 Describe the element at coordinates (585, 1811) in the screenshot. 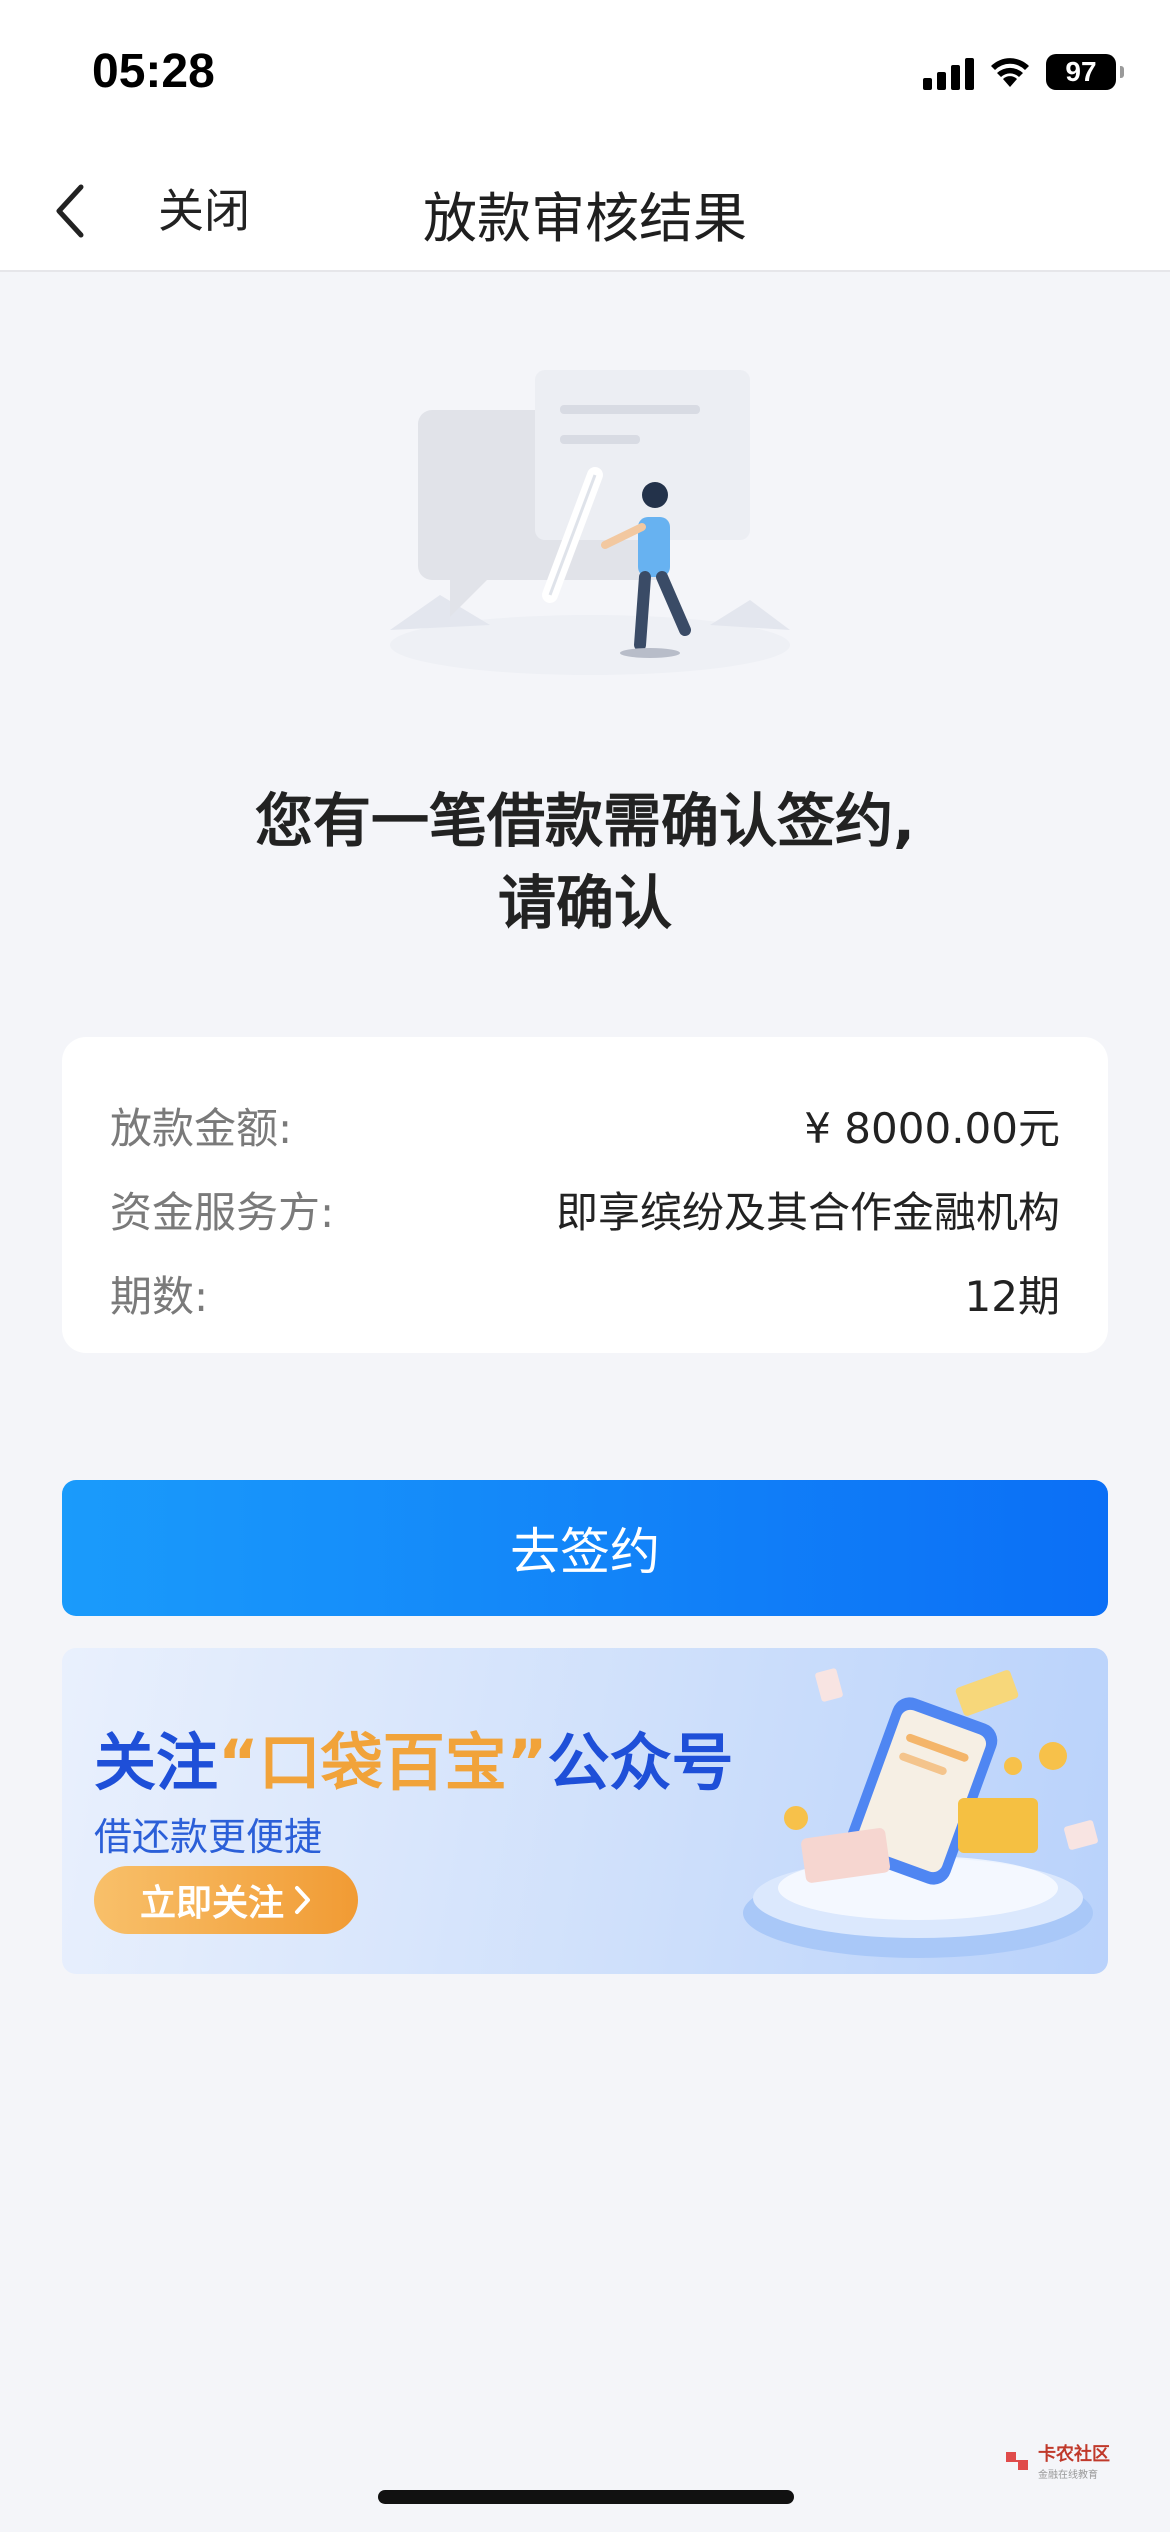

I see `follow-banner: 关注“口袋百宝”公众号 借还款更便捷 立即关注` at that location.